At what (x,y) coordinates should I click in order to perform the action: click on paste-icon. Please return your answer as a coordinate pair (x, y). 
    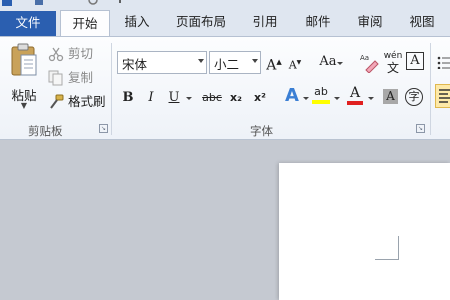
    Looking at the image, I should click on (24, 59).